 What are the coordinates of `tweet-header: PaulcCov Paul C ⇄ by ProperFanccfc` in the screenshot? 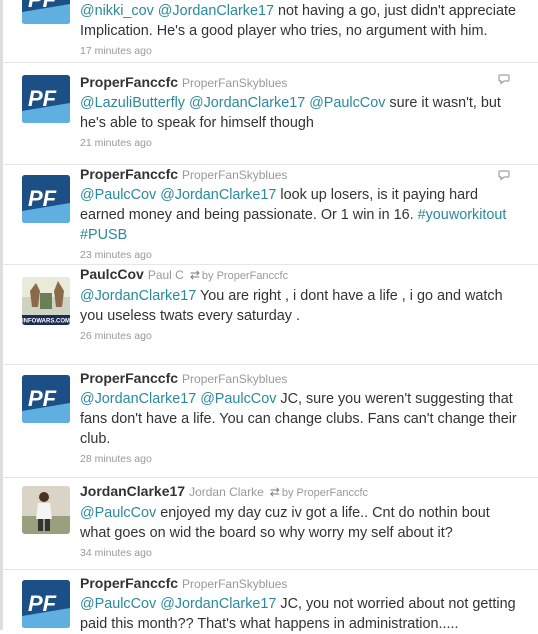 It's located at (302, 275).